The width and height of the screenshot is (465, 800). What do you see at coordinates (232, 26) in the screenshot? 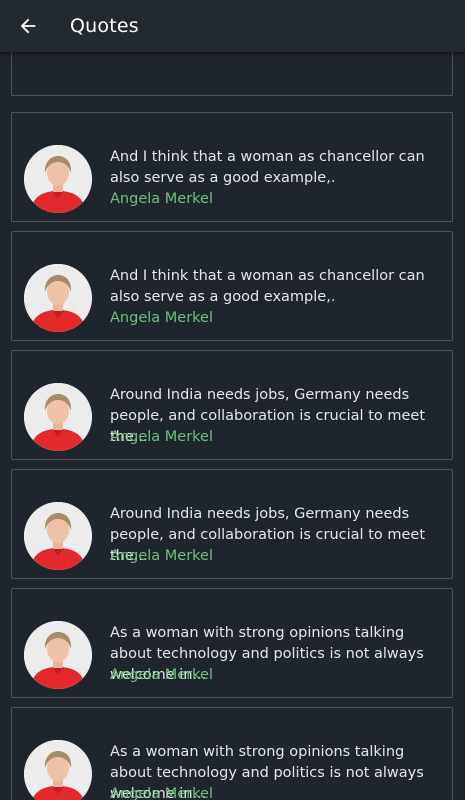
I see `app-bar: Quotes` at bounding box center [232, 26].